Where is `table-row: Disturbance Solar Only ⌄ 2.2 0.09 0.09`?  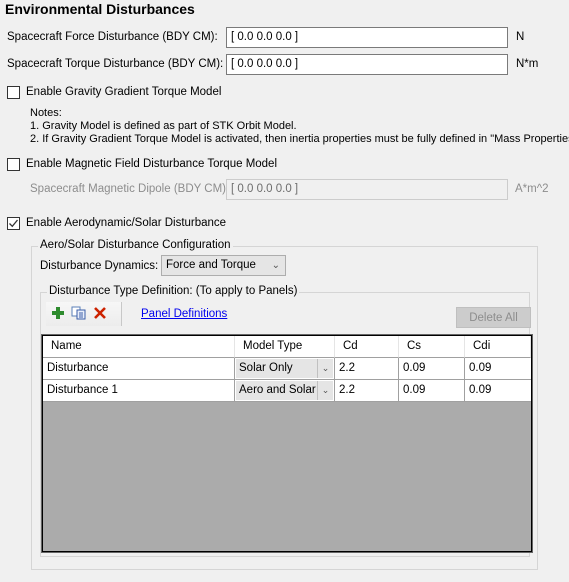
table-row: Disturbance Solar Only ⌄ 2.2 0.09 0.09 is located at coordinates (287, 369).